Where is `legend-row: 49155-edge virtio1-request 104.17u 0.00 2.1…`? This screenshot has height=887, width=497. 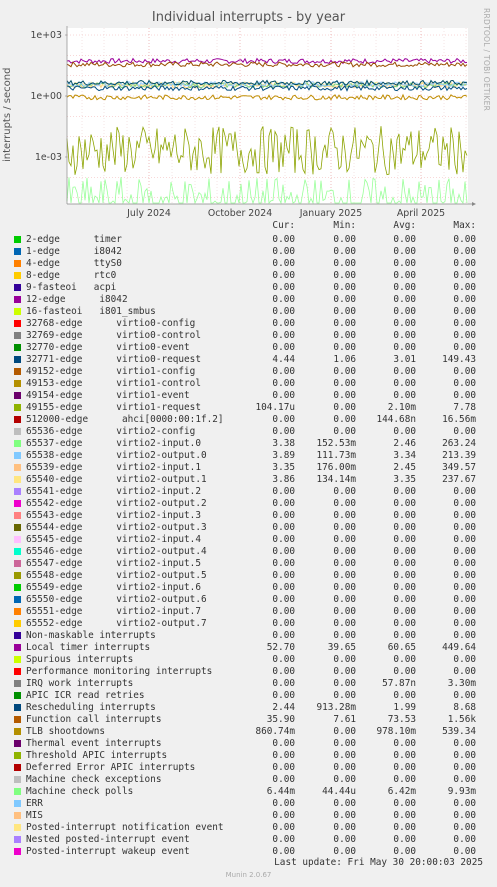 legend-row: 49155-edge virtio1-request 104.17u 0.00 2.1… is located at coordinates (248, 408).